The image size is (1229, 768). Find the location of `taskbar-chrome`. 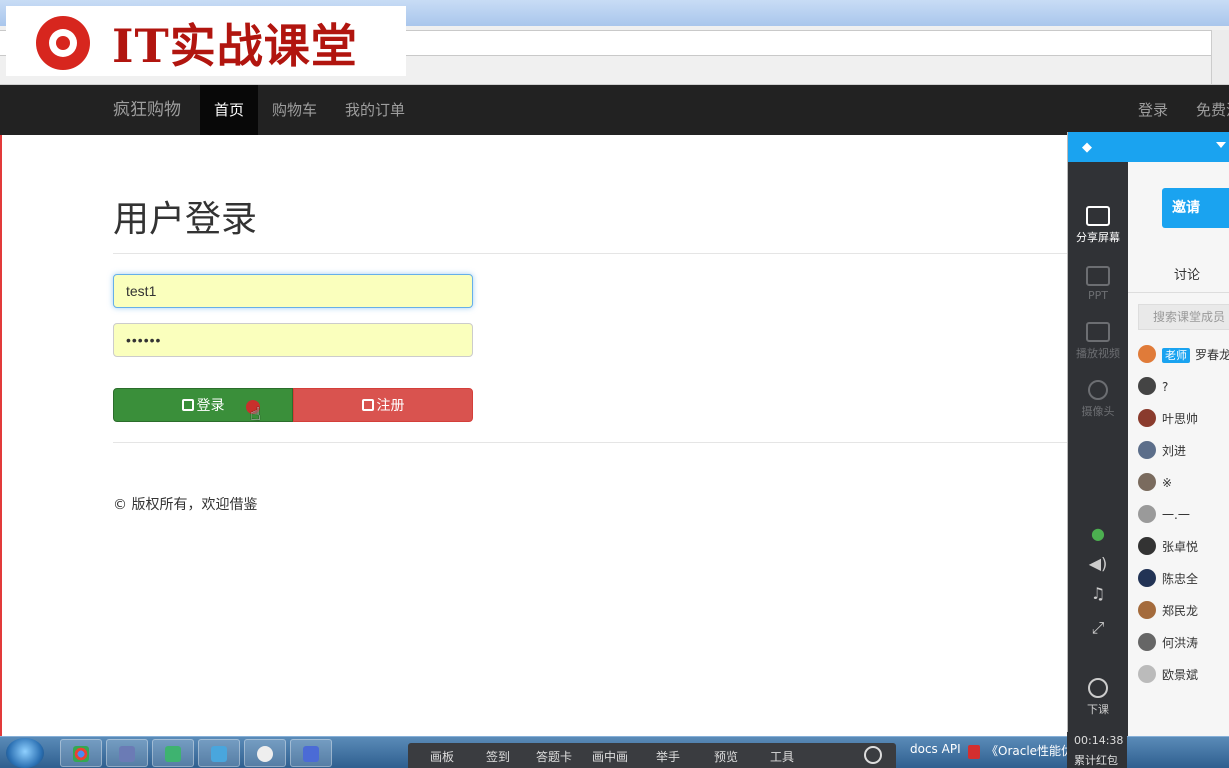

taskbar-chrome is located at coordinates (81, 753).